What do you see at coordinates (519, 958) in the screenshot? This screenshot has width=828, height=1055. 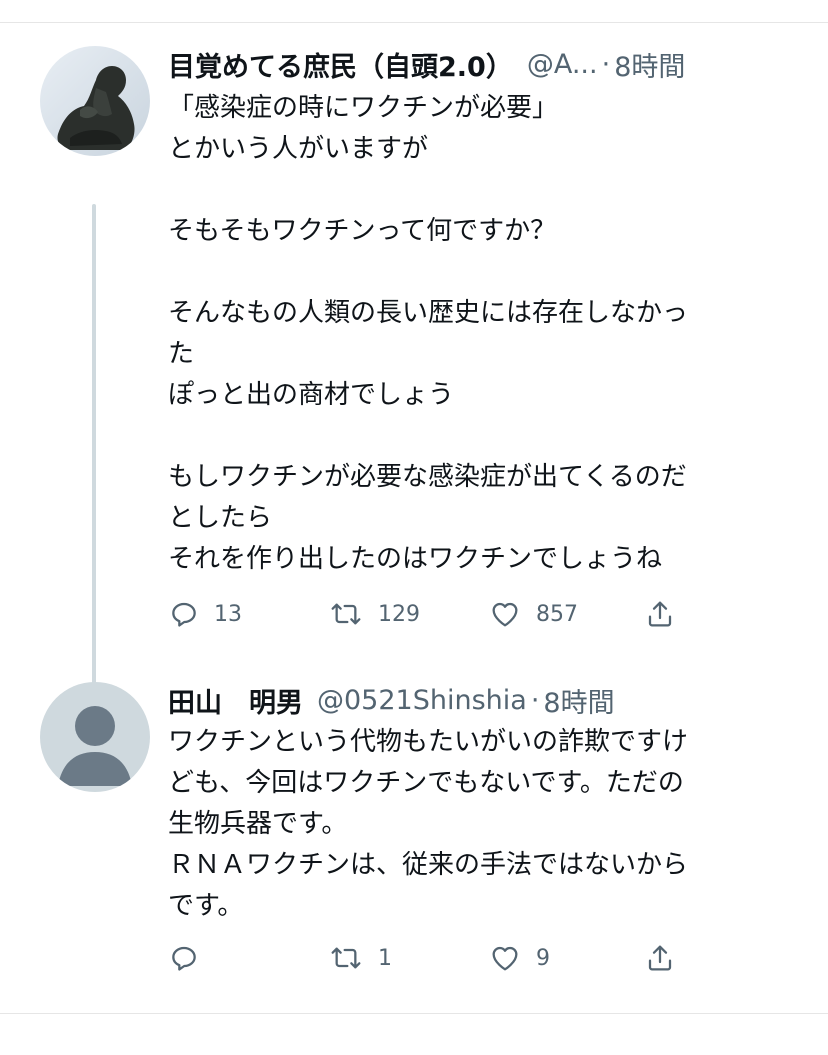 I see `like-button: 9` at bounding box center [519, 958].